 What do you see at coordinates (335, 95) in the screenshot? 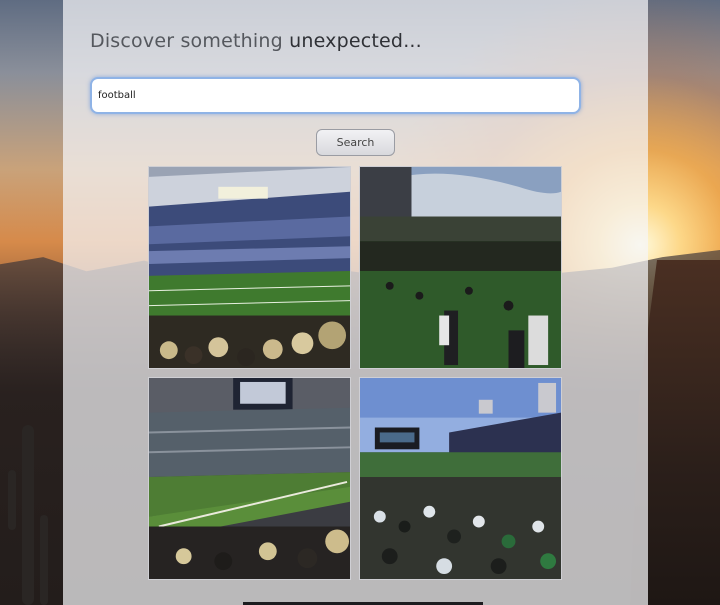
I see `search-input` at bounding box center [335, 95].